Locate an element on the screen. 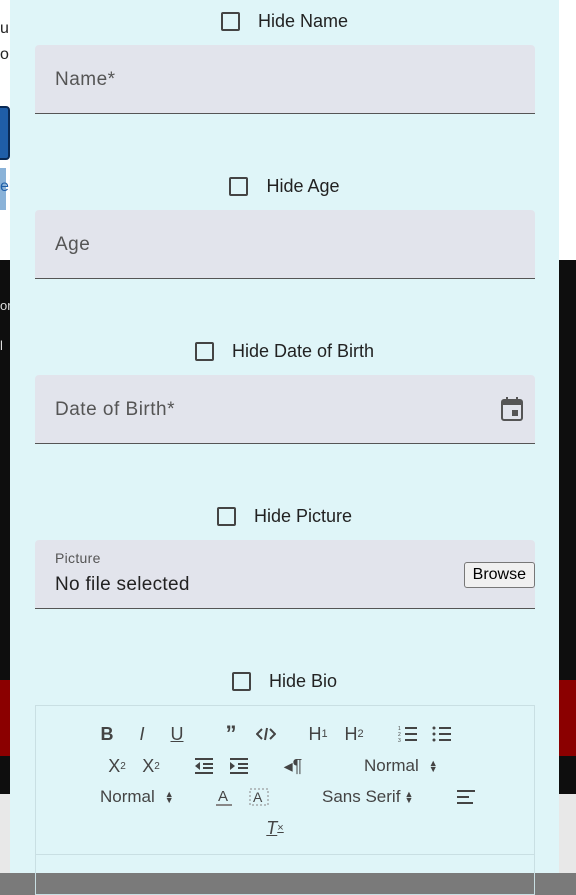 This screenshot has height=895, width=576. hide-name-row: Hide Name is located at coordinates (284, 21).